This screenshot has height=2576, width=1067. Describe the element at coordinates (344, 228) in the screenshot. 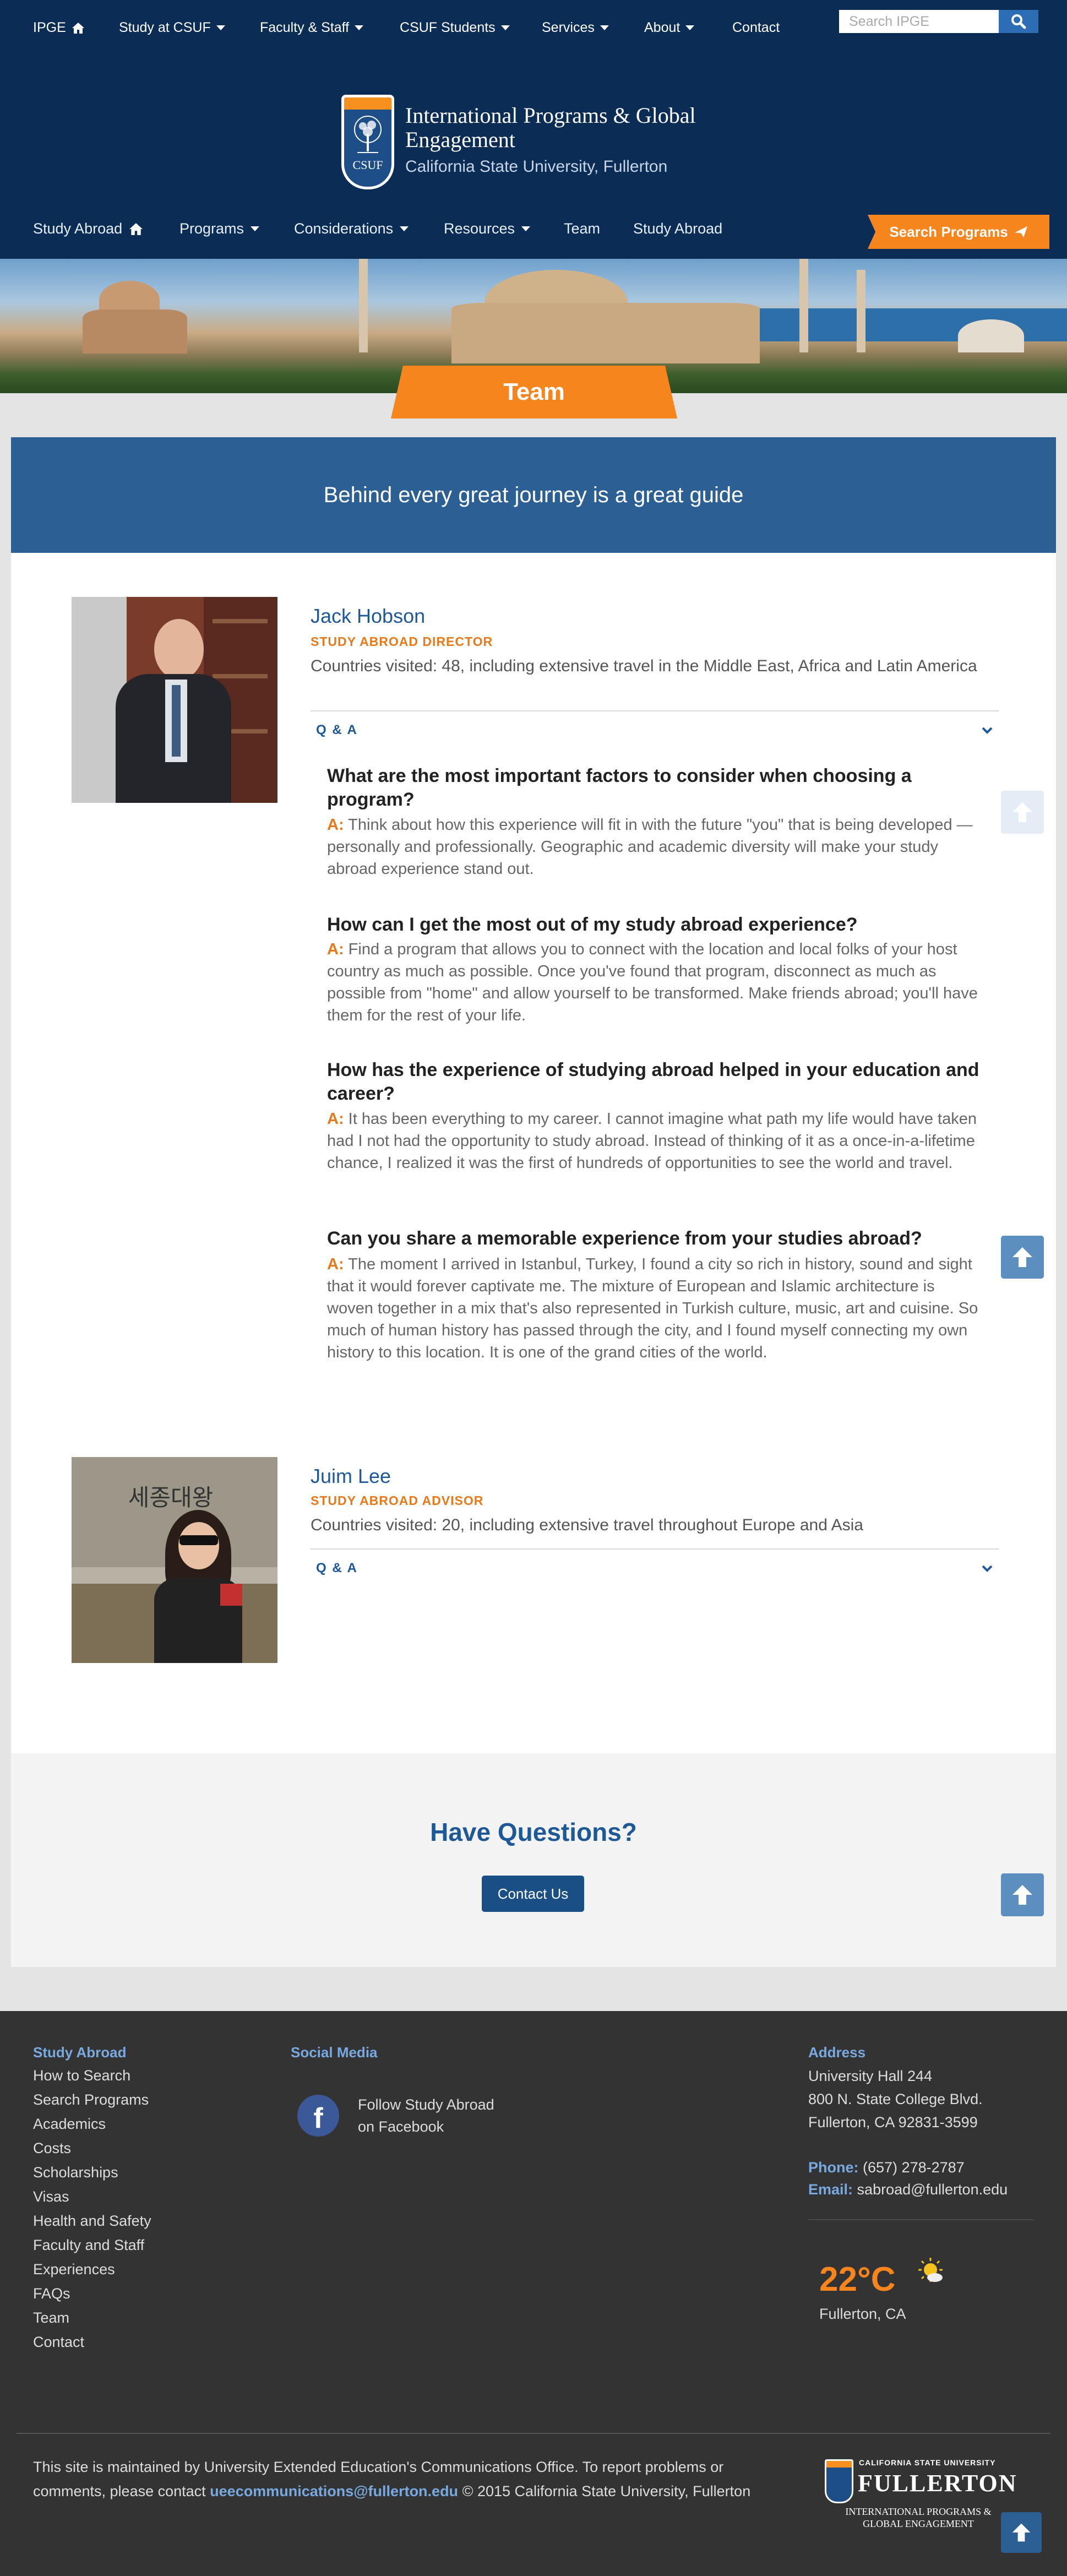

I see `subnav-considerations-label: Considerations` at that location.